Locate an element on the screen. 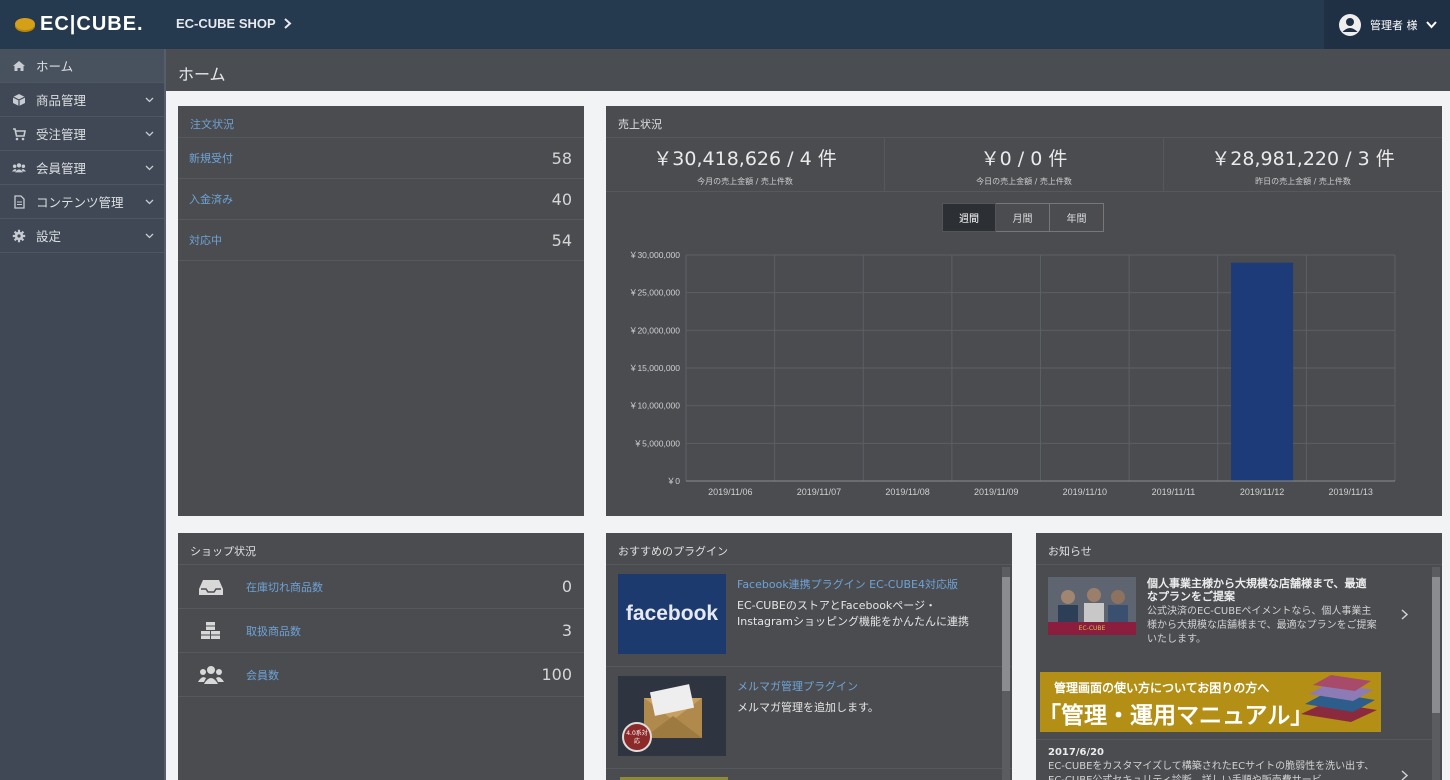 The height and width of the screenshot is (780, 1450). kpi-month: ￥30,418,626 / 4 件 今月の売上金額 / 売上件数 is located at coordinates (745, 164).